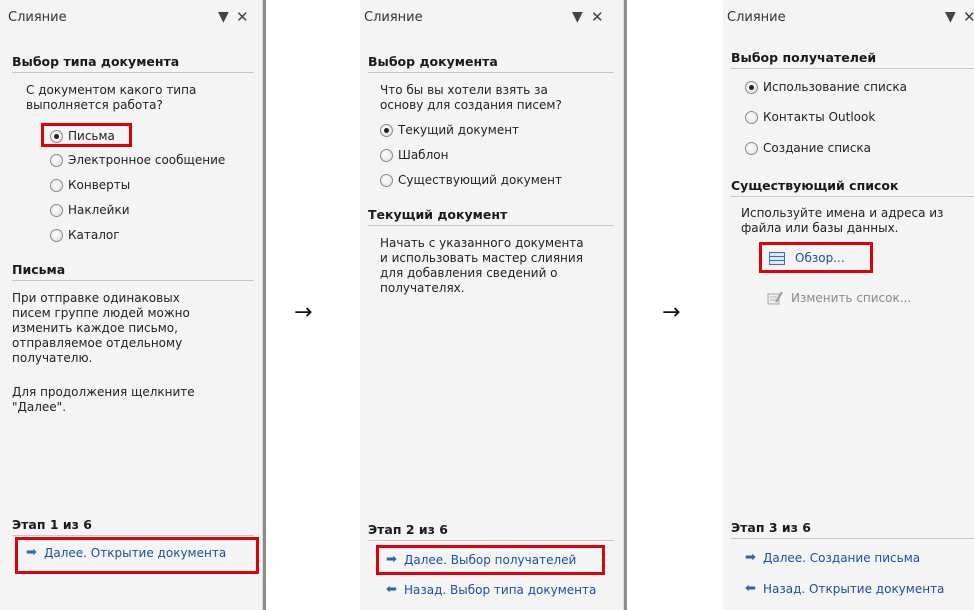 This screenshot has height=610, width=974. Describe the element at coordinates (482, 243) in the screenshot. I see `description-line: Начать с указанного документа` at that location.